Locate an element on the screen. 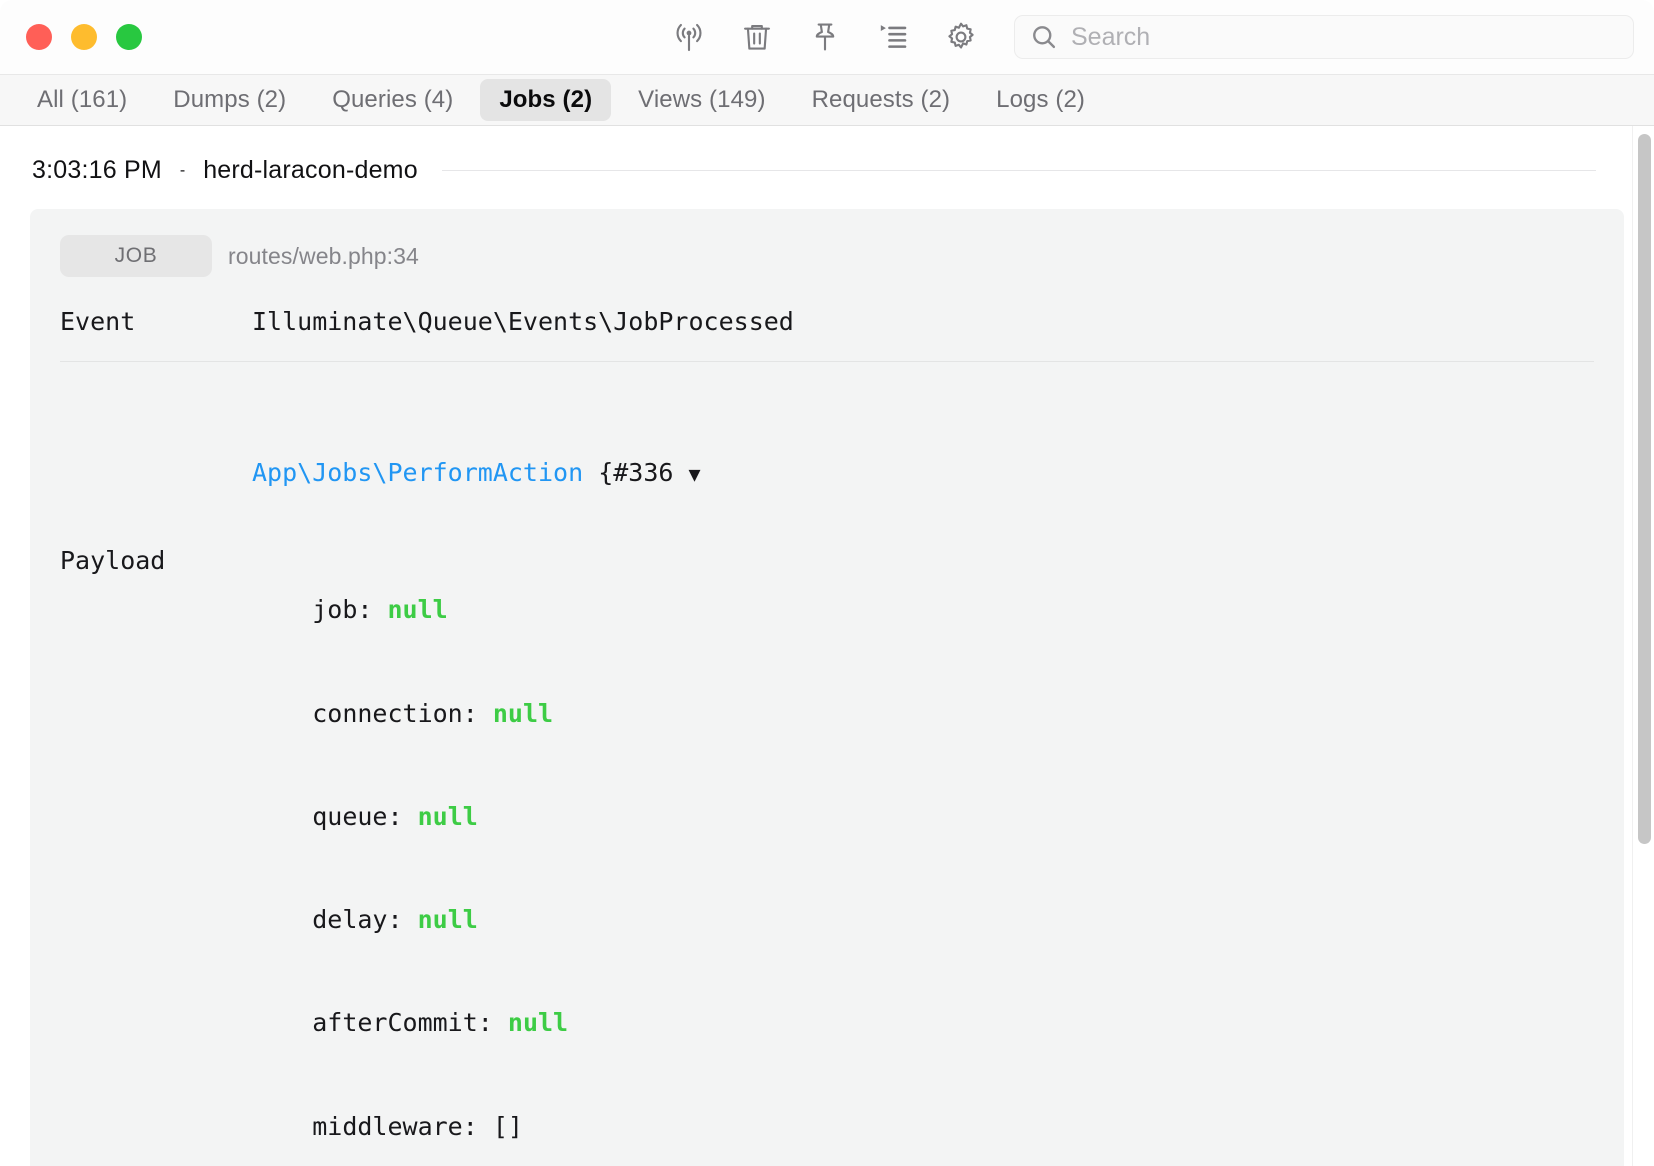  title-bar is located at coordinates (827, 37).